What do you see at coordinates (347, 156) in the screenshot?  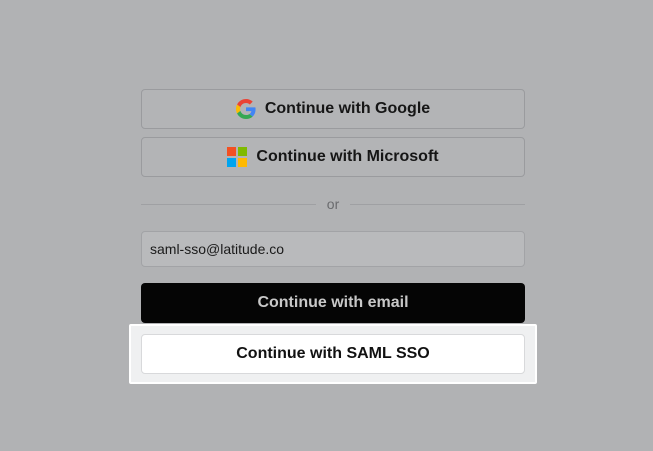 I see `microsoft-button-label: Continue with Microsoft` at bounding box center [347, 156].